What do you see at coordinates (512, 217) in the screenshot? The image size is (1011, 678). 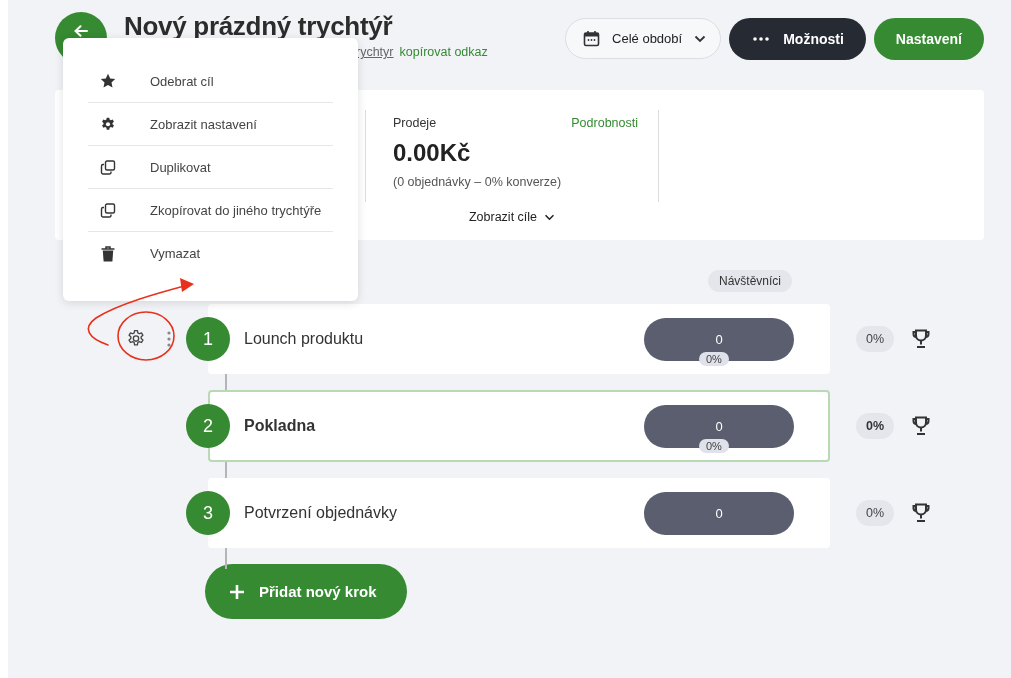 I see `goals-toggle: Zobrazit cíle` at bounding box center [512, 217].